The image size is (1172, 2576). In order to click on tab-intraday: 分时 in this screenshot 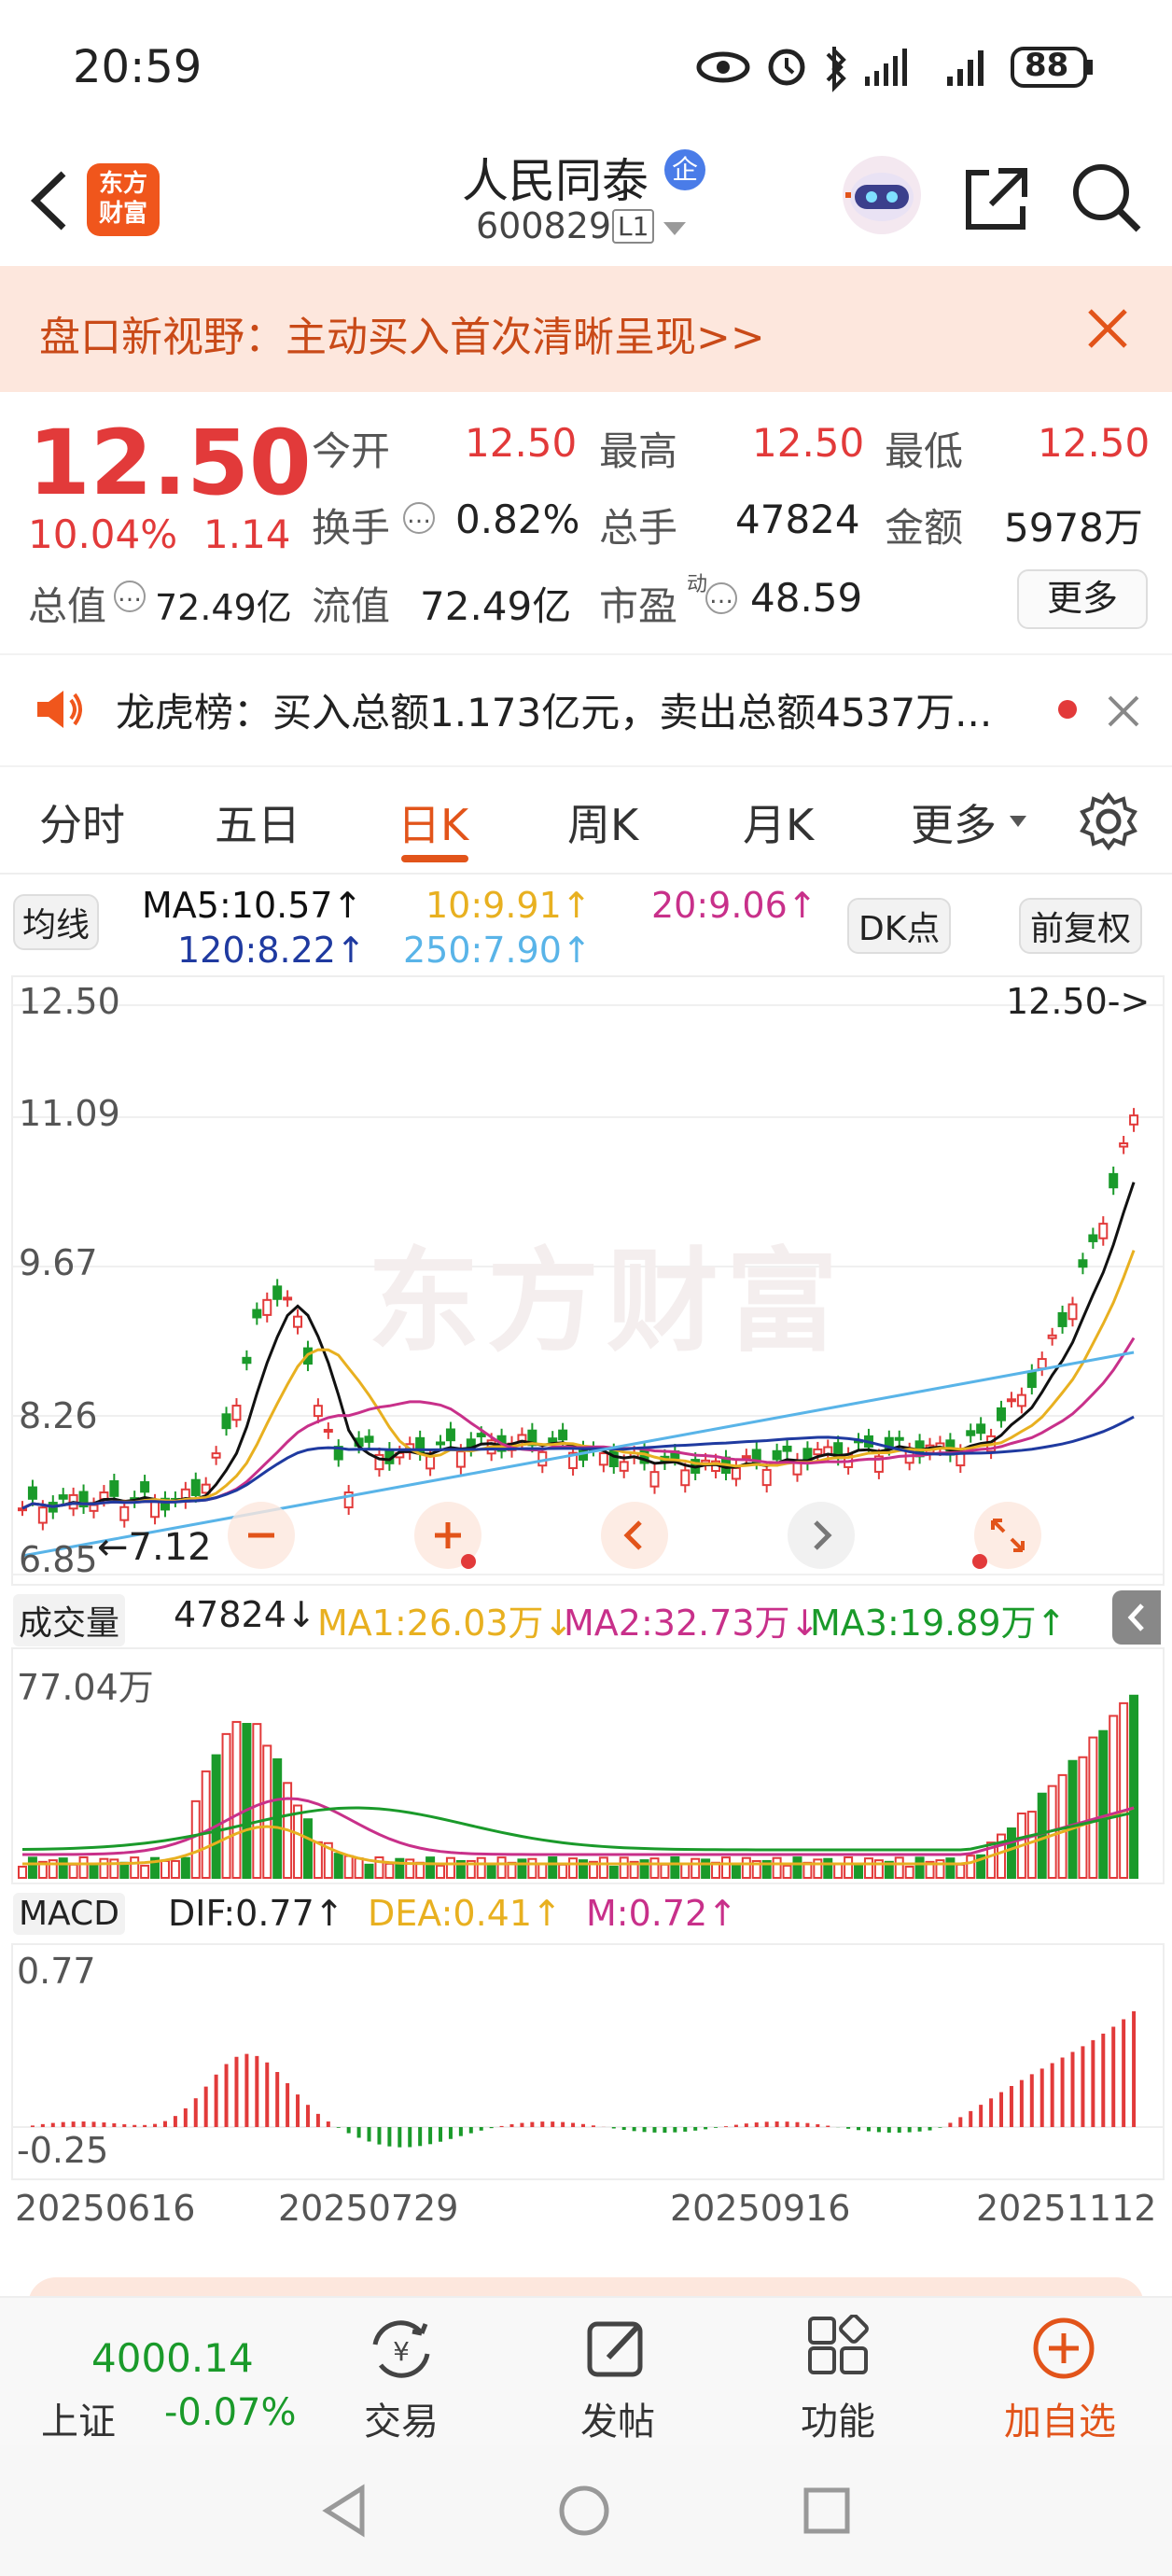, I will do `click(82, 822)`.